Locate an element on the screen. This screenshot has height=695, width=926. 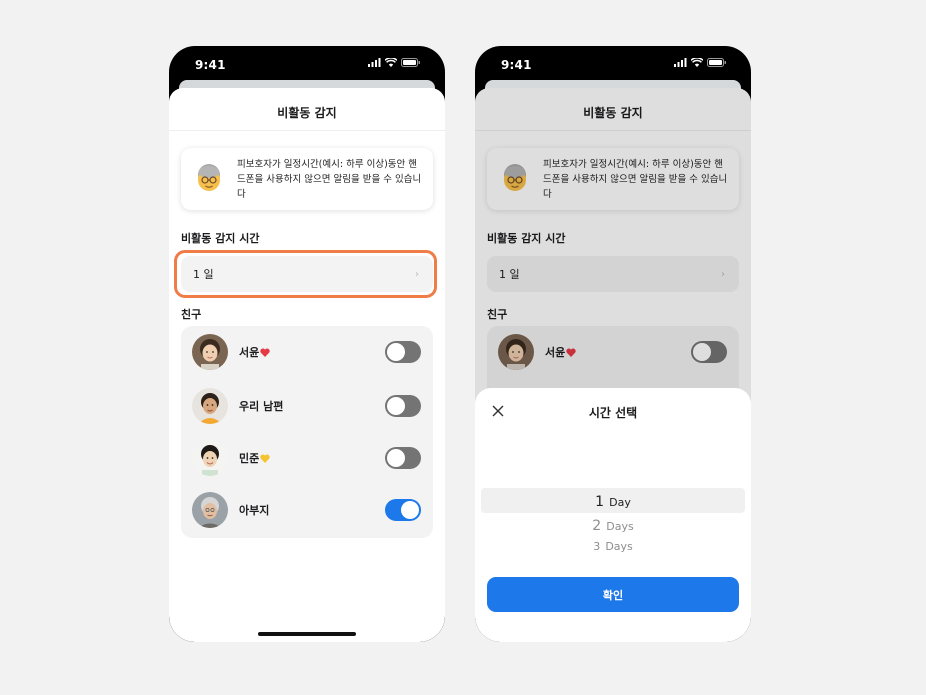
friend-name: 아부지 is located at coordinates (254, 510).